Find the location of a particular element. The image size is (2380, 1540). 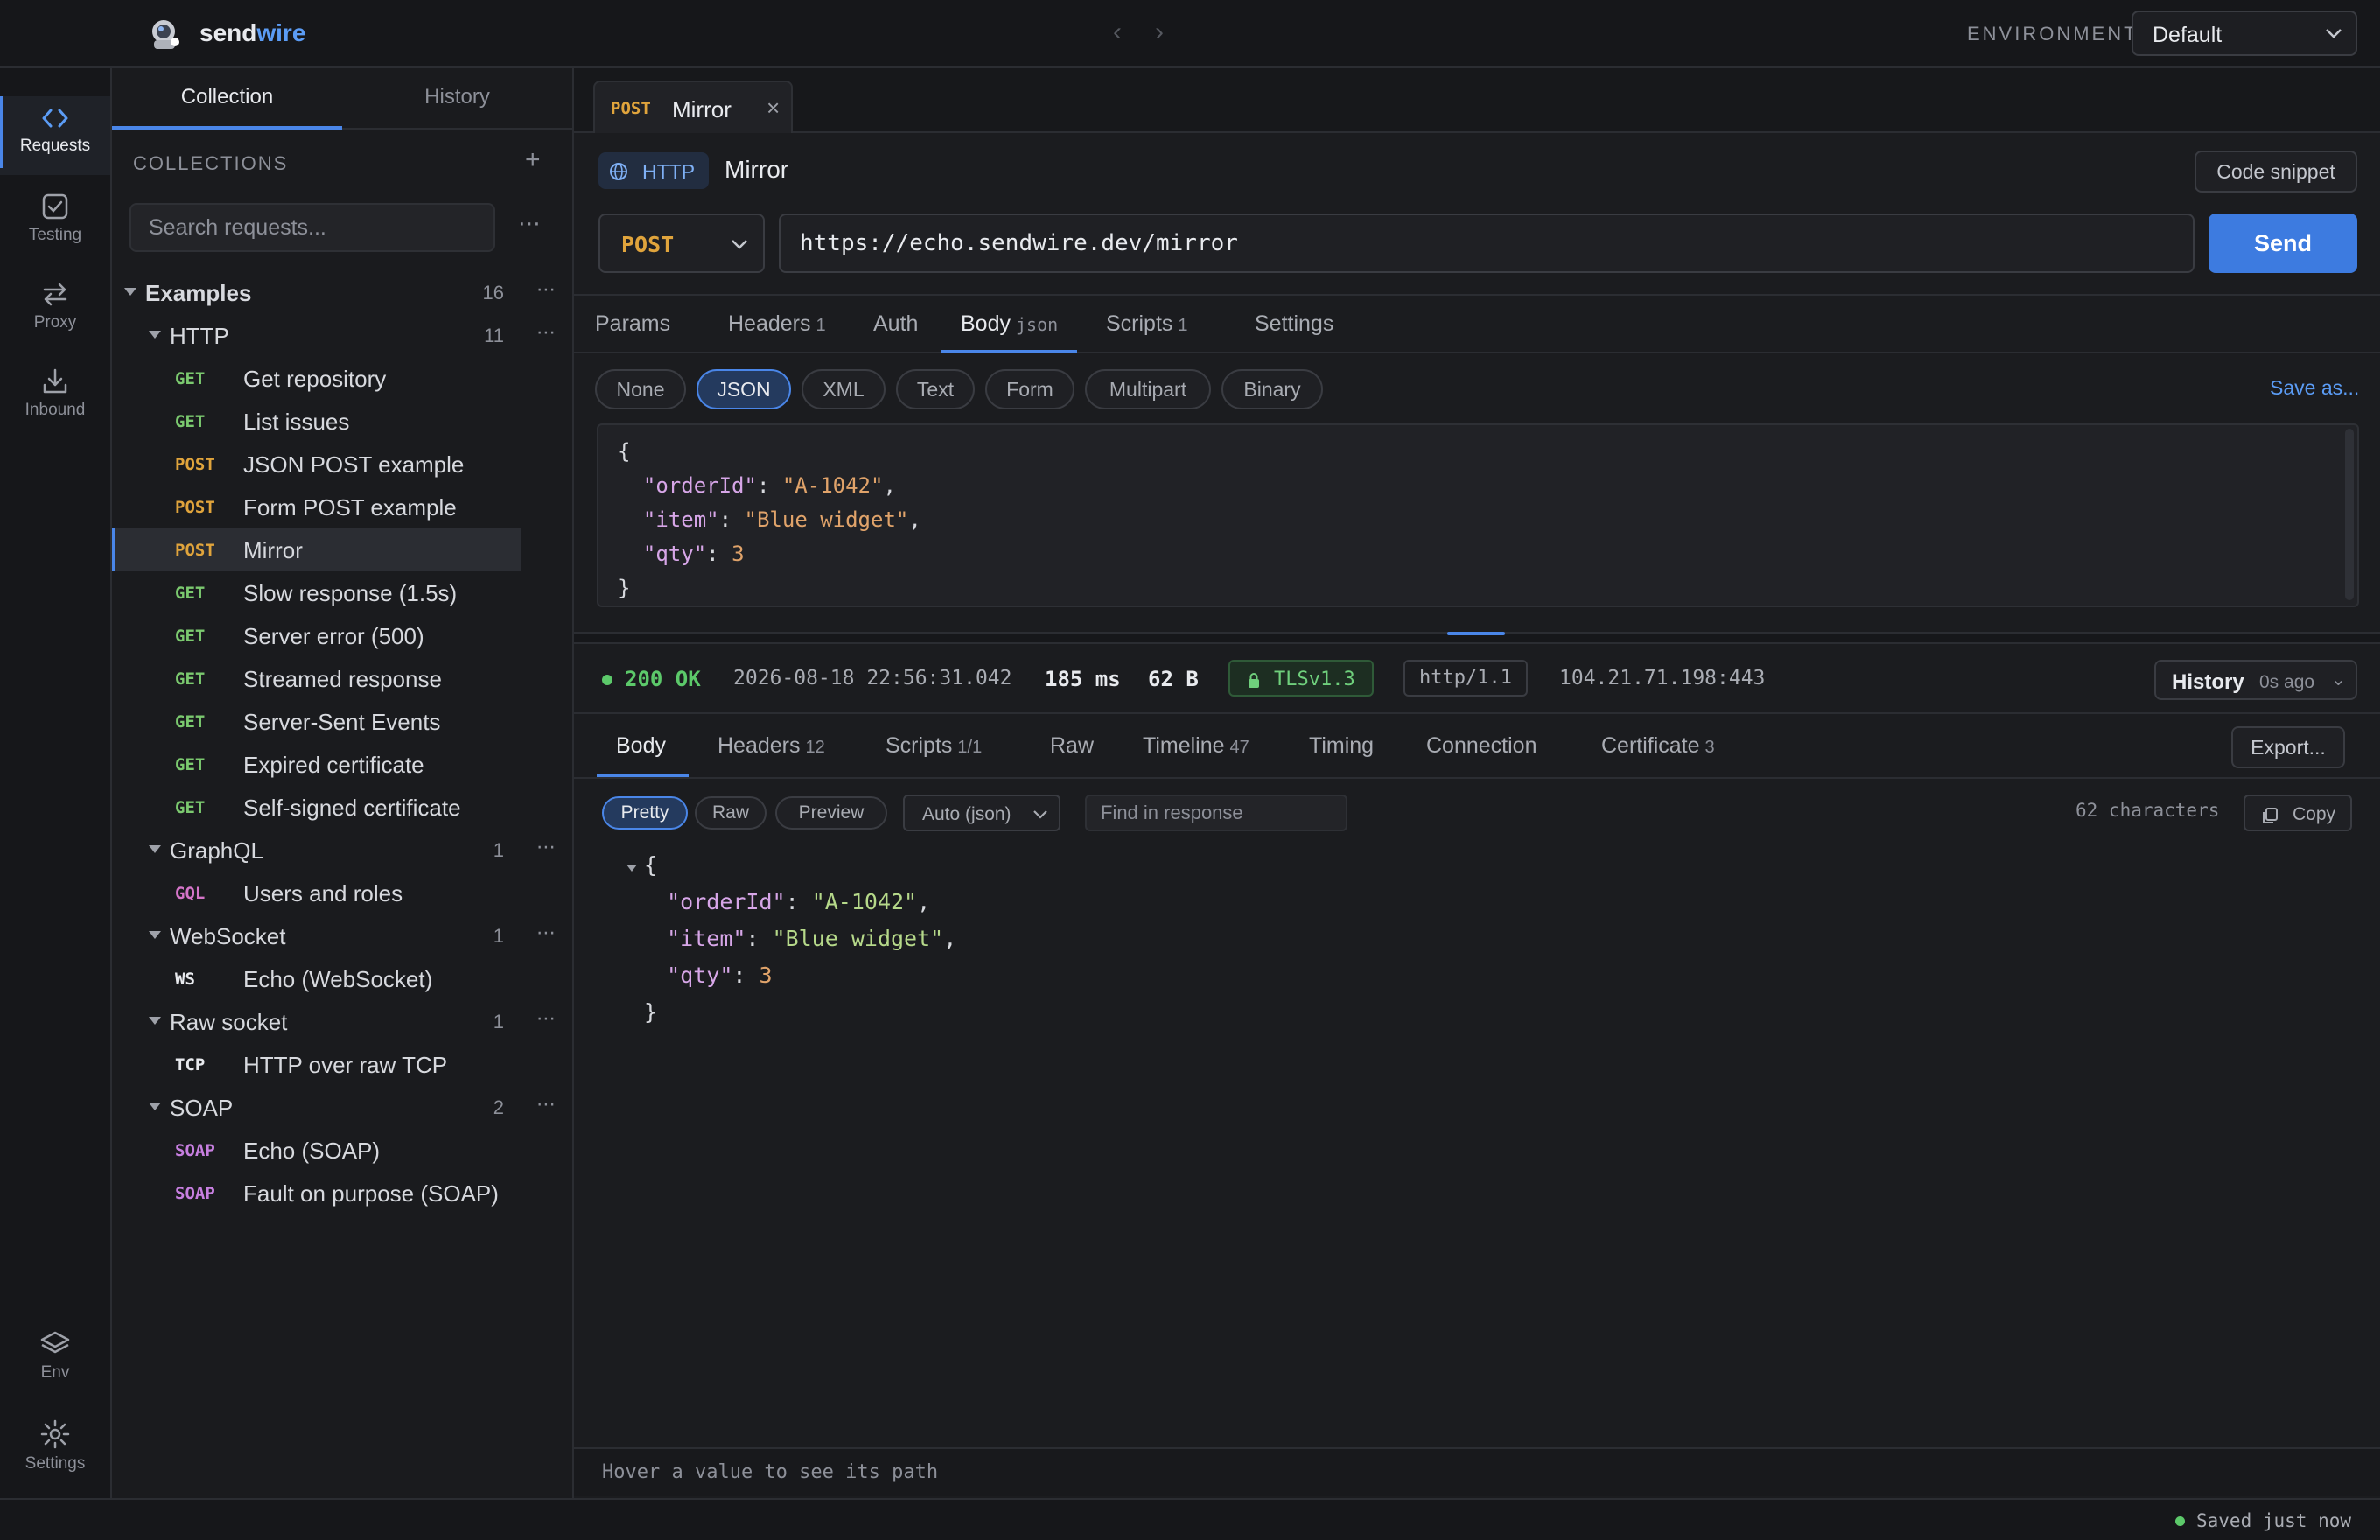

code-snippet-button: Code snippet is located at coordinates (2275, 171).